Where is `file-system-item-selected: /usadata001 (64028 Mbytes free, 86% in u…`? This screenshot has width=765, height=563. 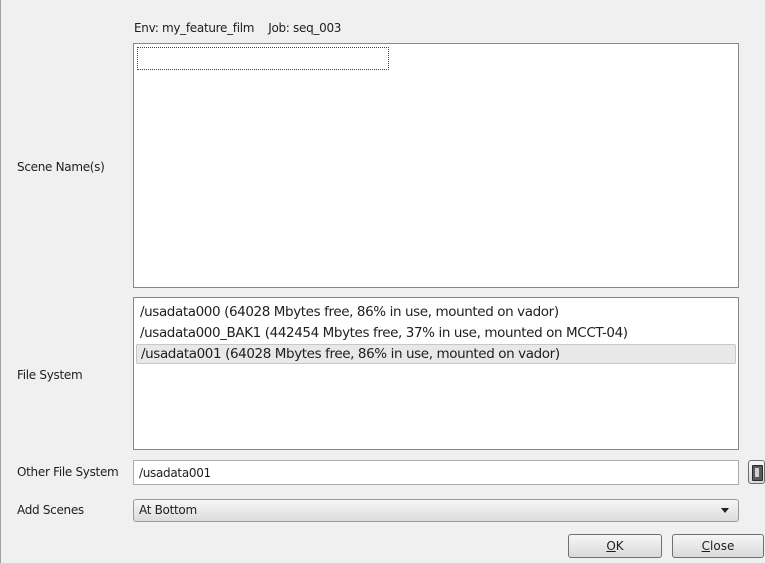
file-system-item-selected: /usadata001 (64028 Mbytes free, 86% in u… is located at coordinates (436, 354).